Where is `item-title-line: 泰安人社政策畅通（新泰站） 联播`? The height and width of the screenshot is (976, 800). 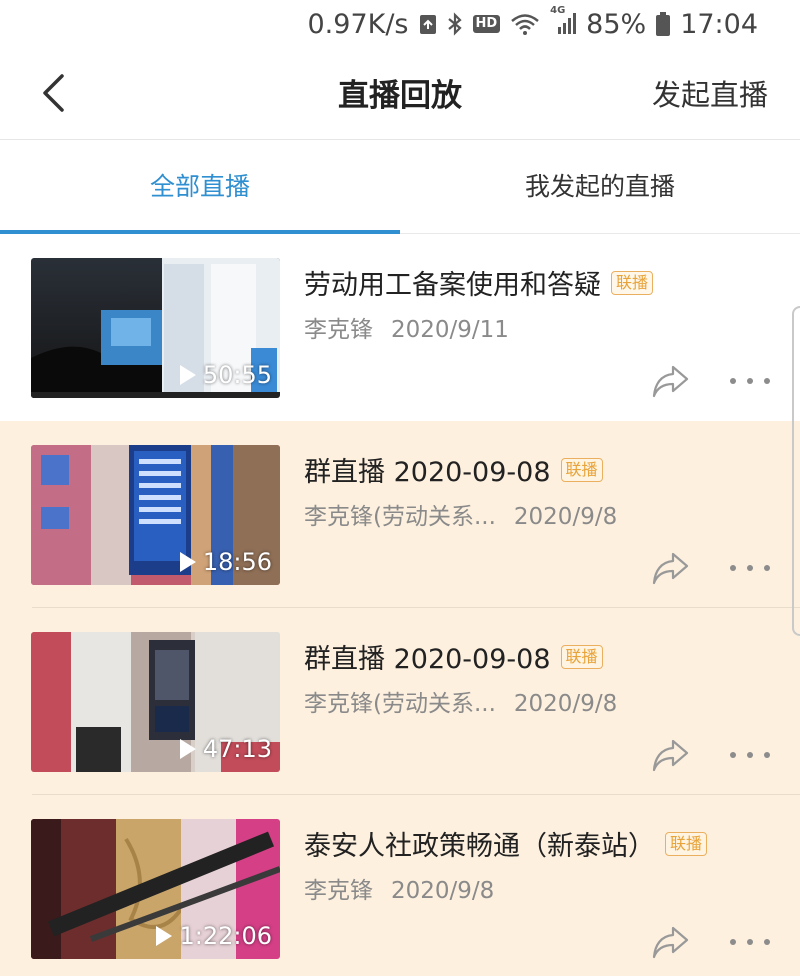
item-title-line: 泰安人社政策畅通（新泰站） 联播 is located at coordinates (506, 843).